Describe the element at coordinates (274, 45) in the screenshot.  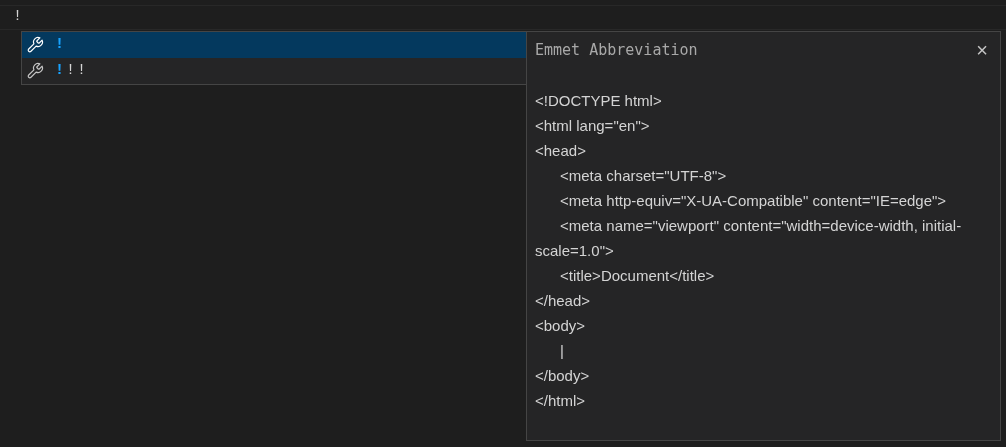
I see `suggestion-item: !` at that location.